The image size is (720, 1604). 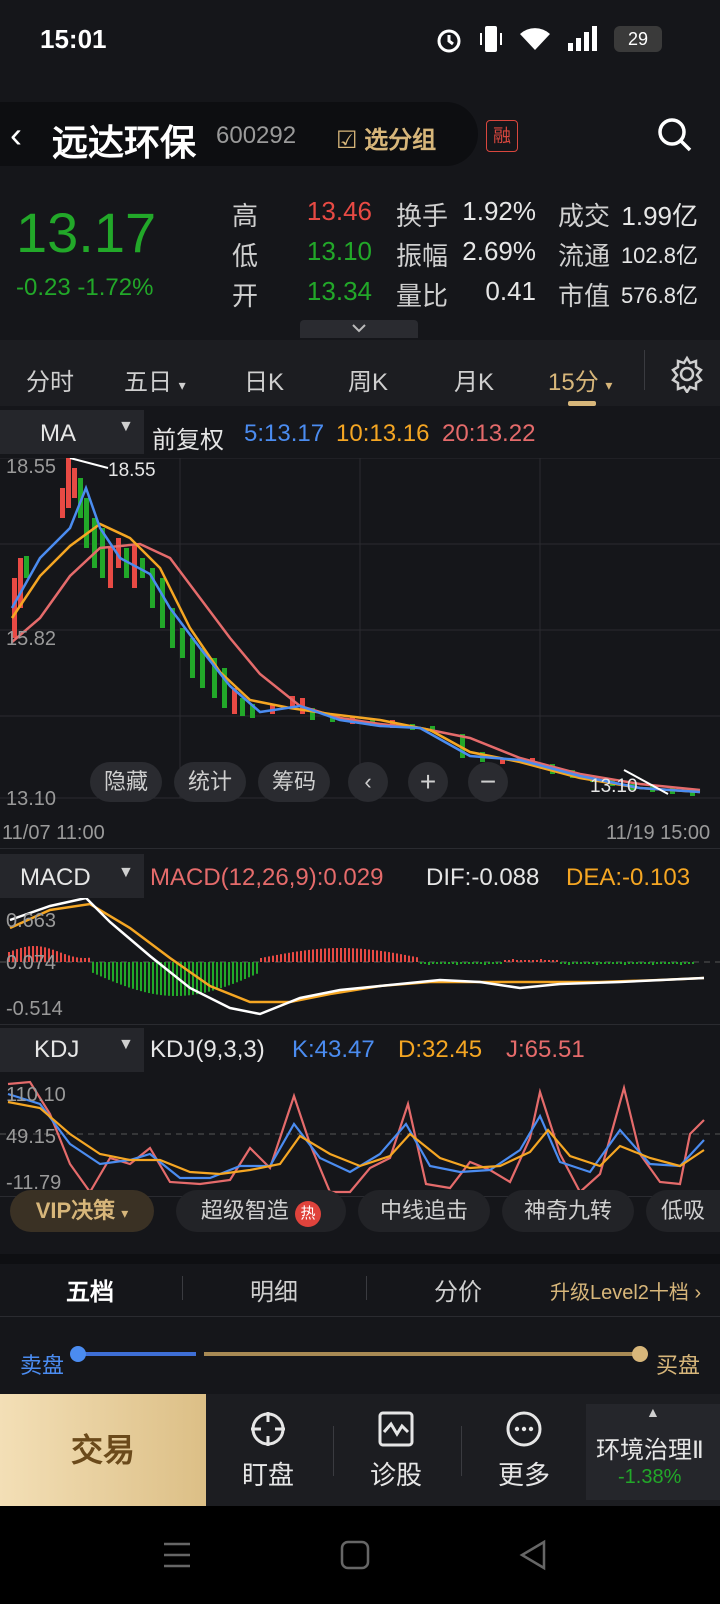 I want to click on adjust-type: 前复权, so click(x=188, y=437).